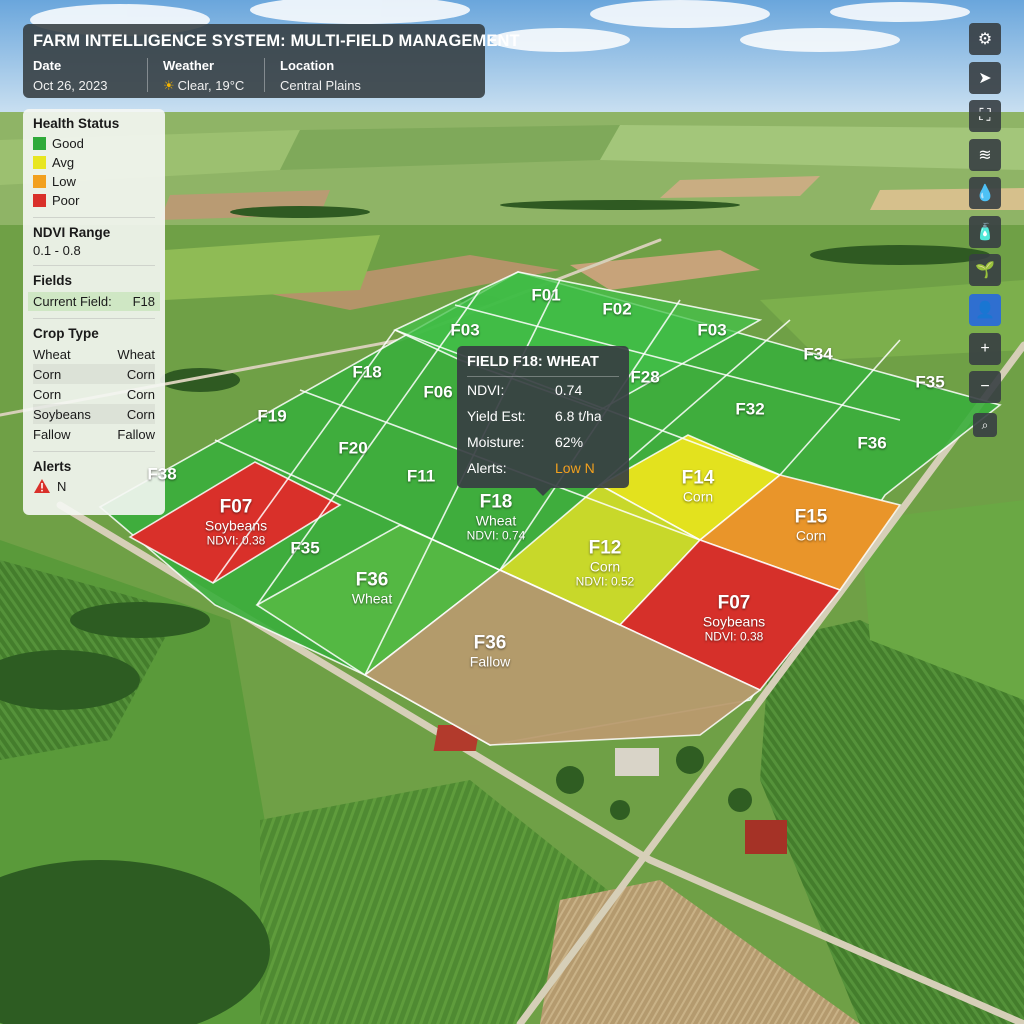 This screenshot has width=1024, height=1024. What do you see at coordinates (490, 643) in the screenshot?
I see `field-id: F36` at bounding box center [490, 643].